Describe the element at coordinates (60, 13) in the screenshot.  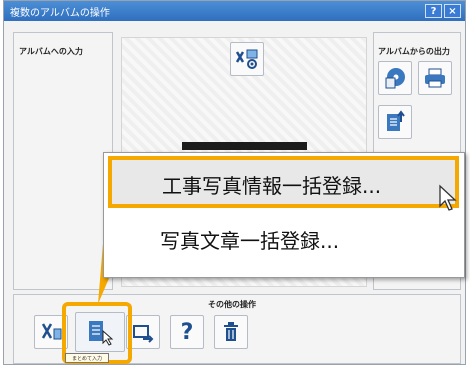
I see `window-title: 複数のアルバムの操作` at that location.